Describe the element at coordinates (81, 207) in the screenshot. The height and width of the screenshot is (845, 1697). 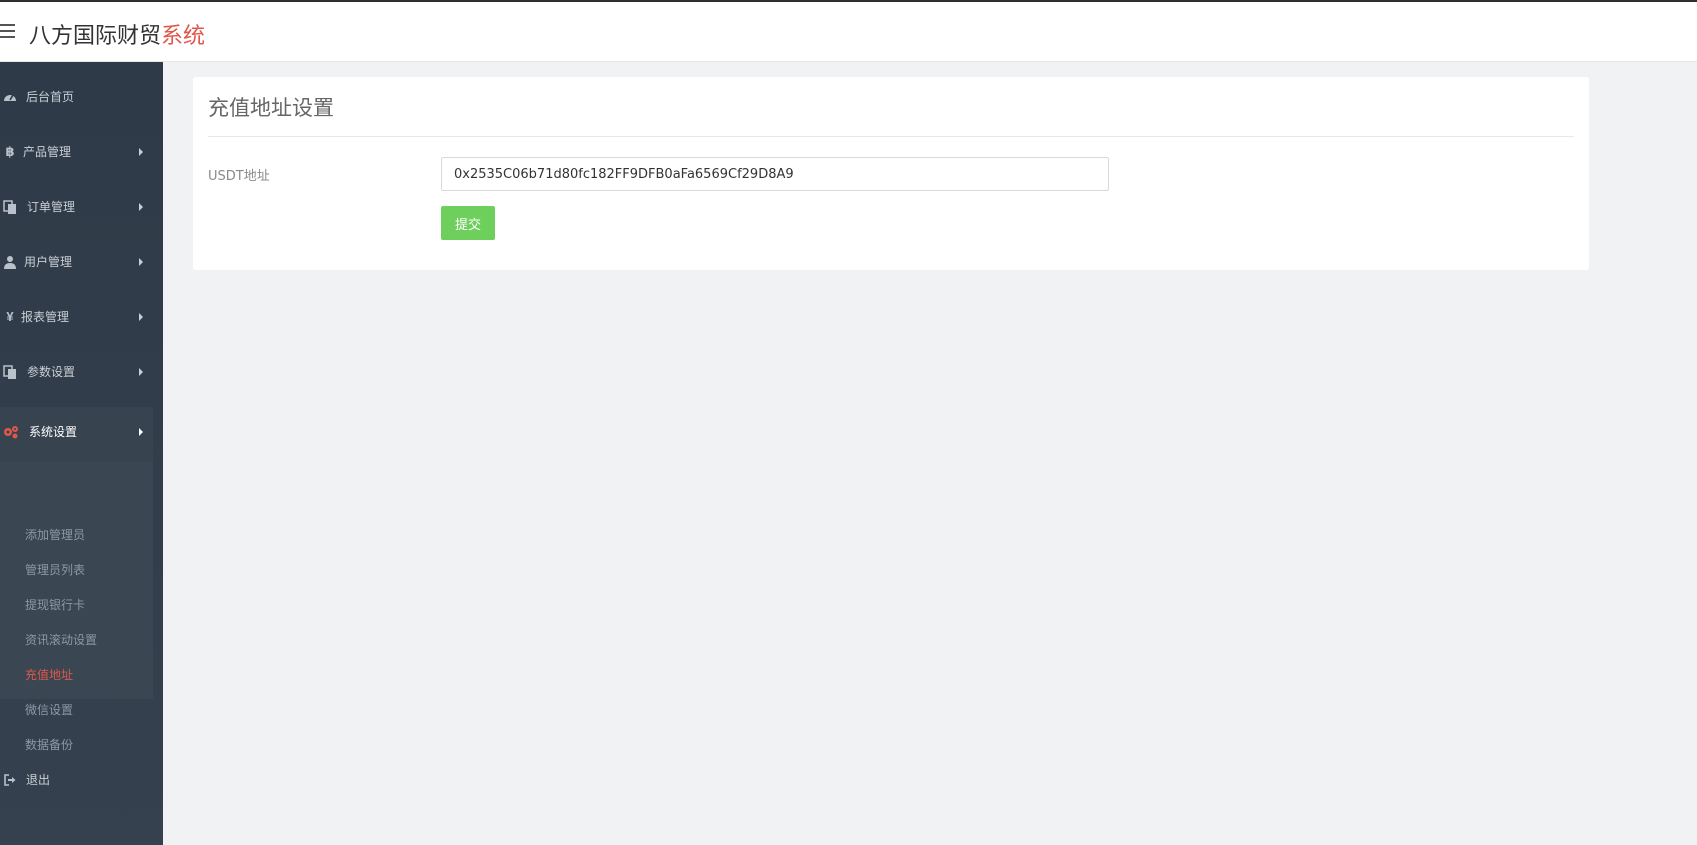
I see `sidebar-item-orders: 订单管理` at that location.